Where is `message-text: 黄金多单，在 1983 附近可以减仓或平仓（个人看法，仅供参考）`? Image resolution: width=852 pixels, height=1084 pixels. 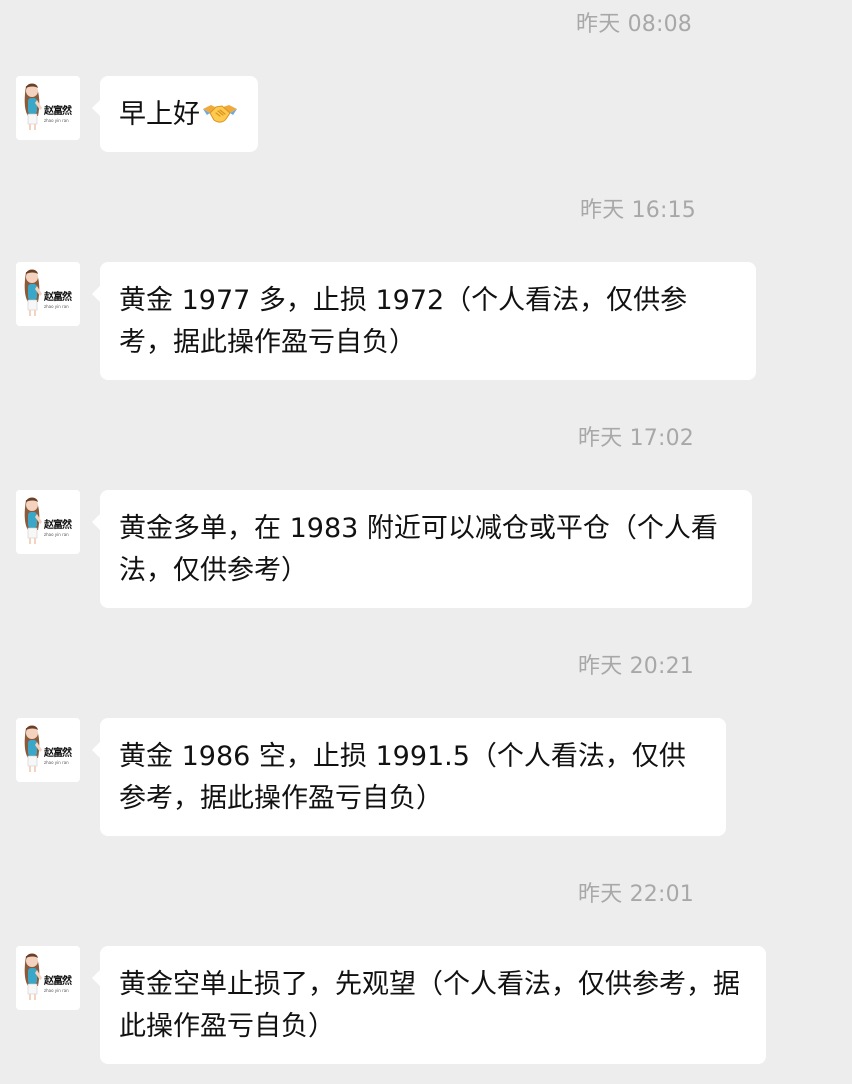 message-text: 黄金多单，在 1983 附近可以减仓或平仓（个人看法，仅供参考） is located at coordinates (418, 549).